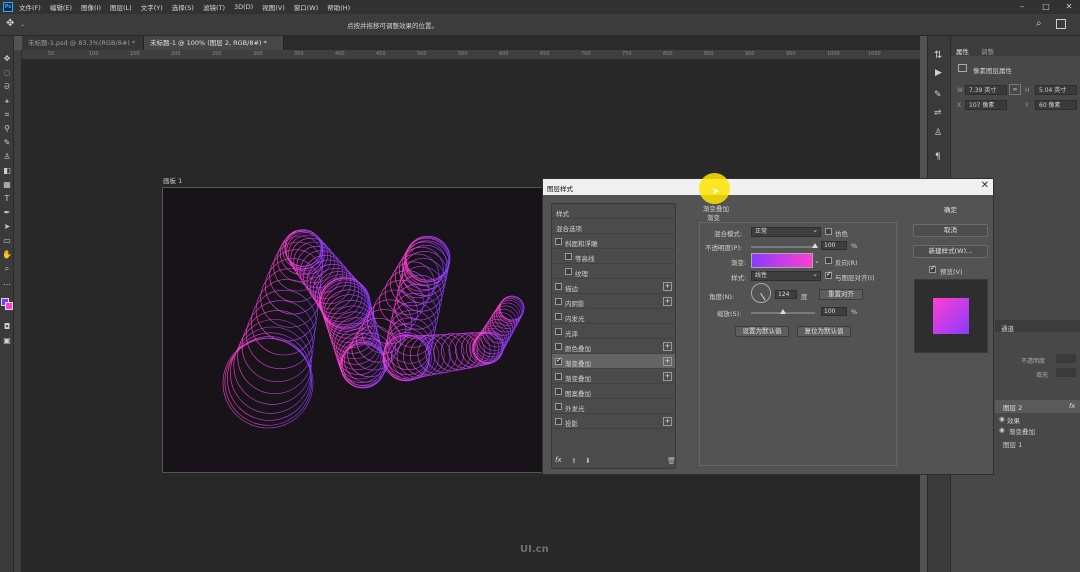  I want to click on history-icon: ⇅, so click(938, 55).